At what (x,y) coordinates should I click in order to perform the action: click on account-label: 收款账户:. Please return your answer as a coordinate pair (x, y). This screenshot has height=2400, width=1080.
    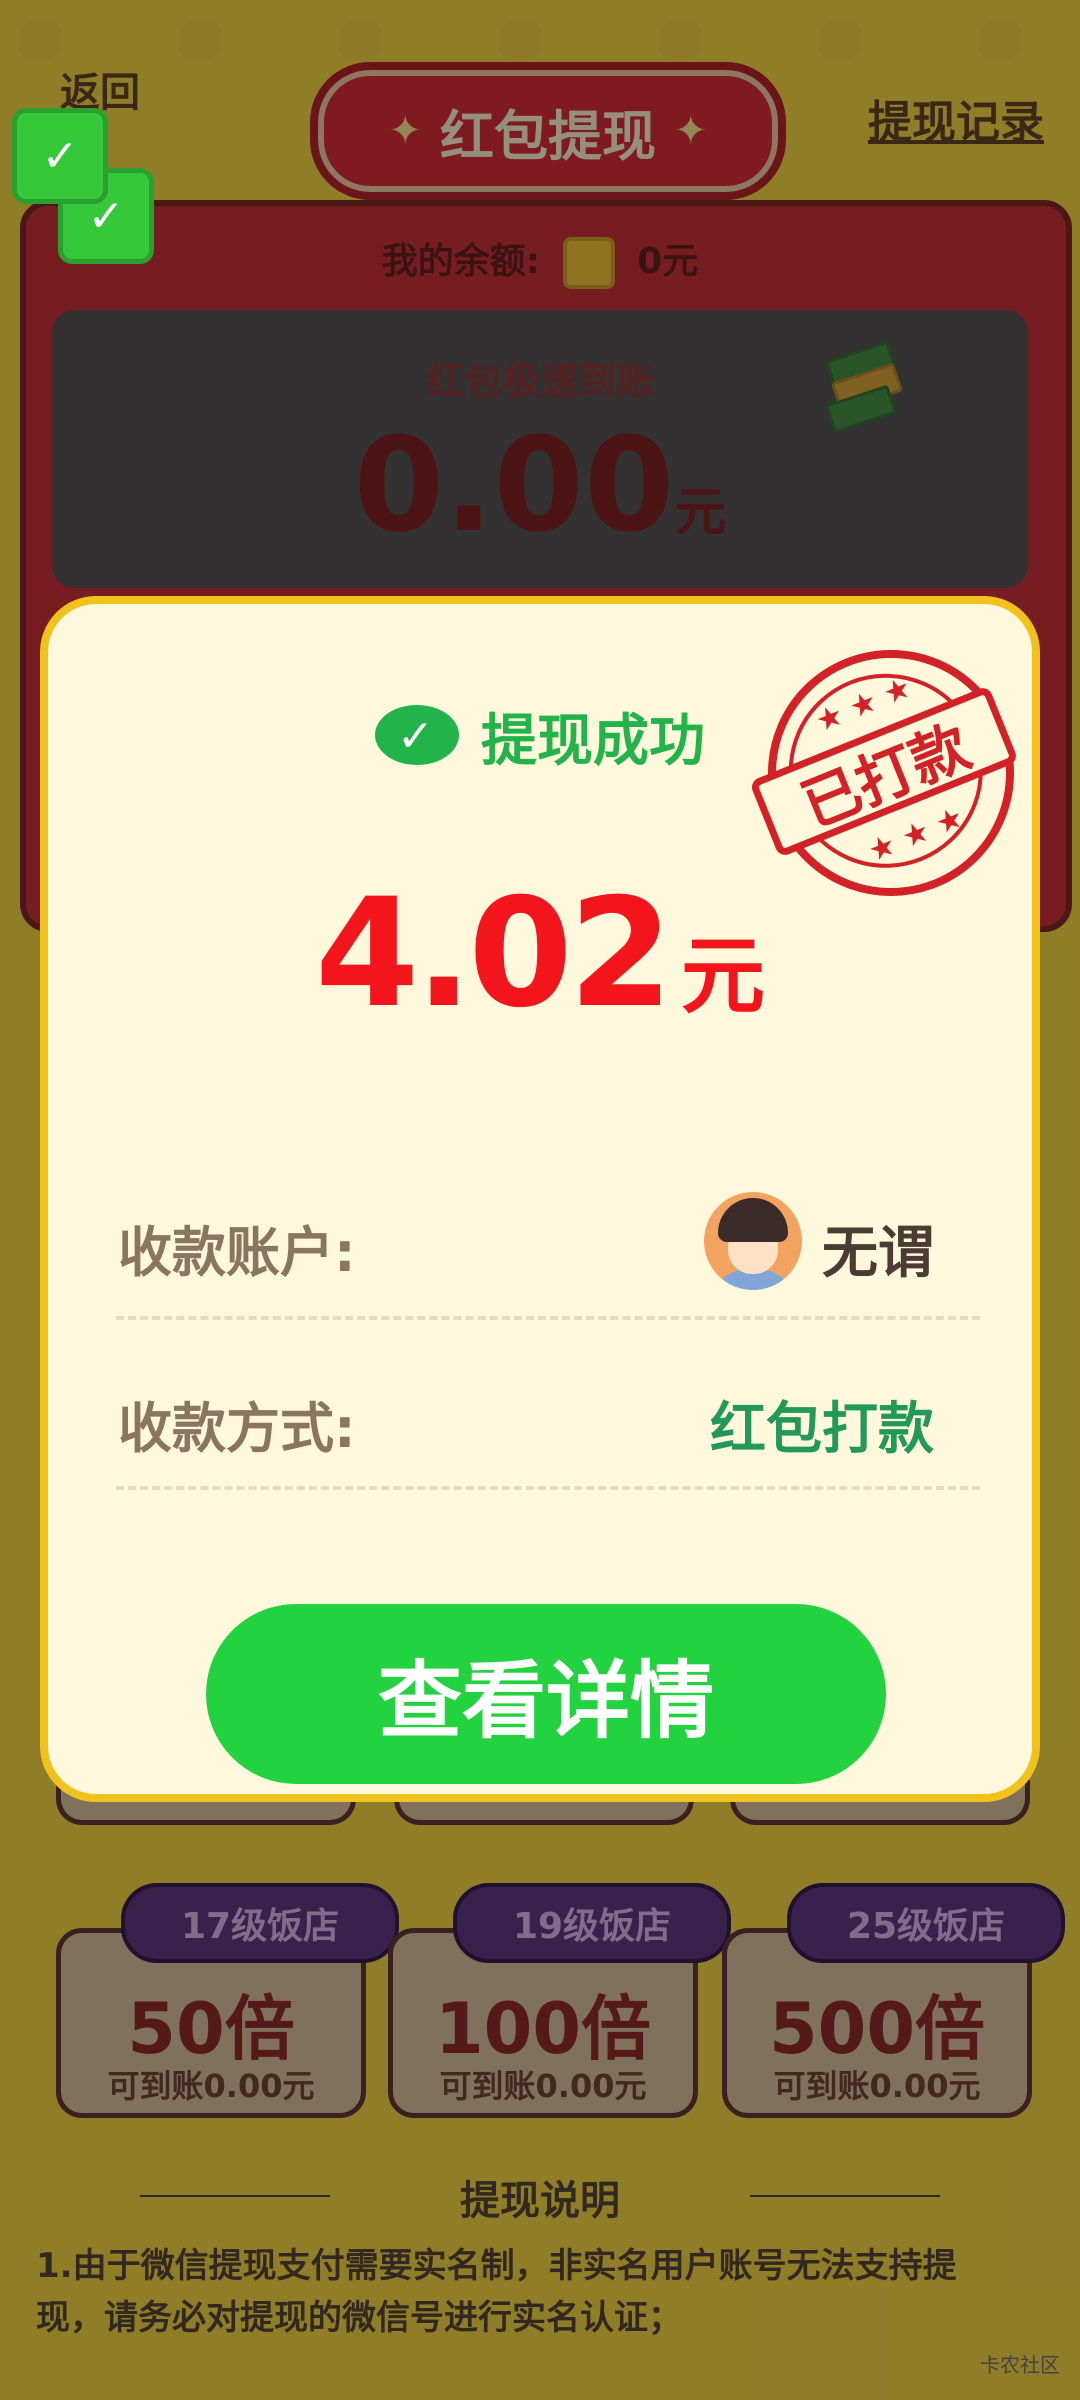
    Looking at the image, I should click on (237, 1252).